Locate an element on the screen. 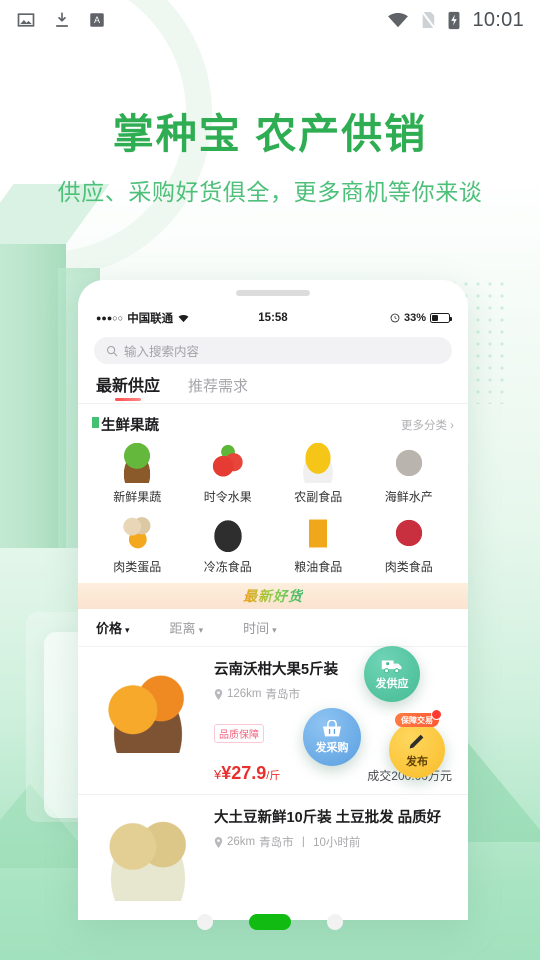 The image size is (540, 960). category-label: 新鲜果蔬 is located at coordinates (137, 497).